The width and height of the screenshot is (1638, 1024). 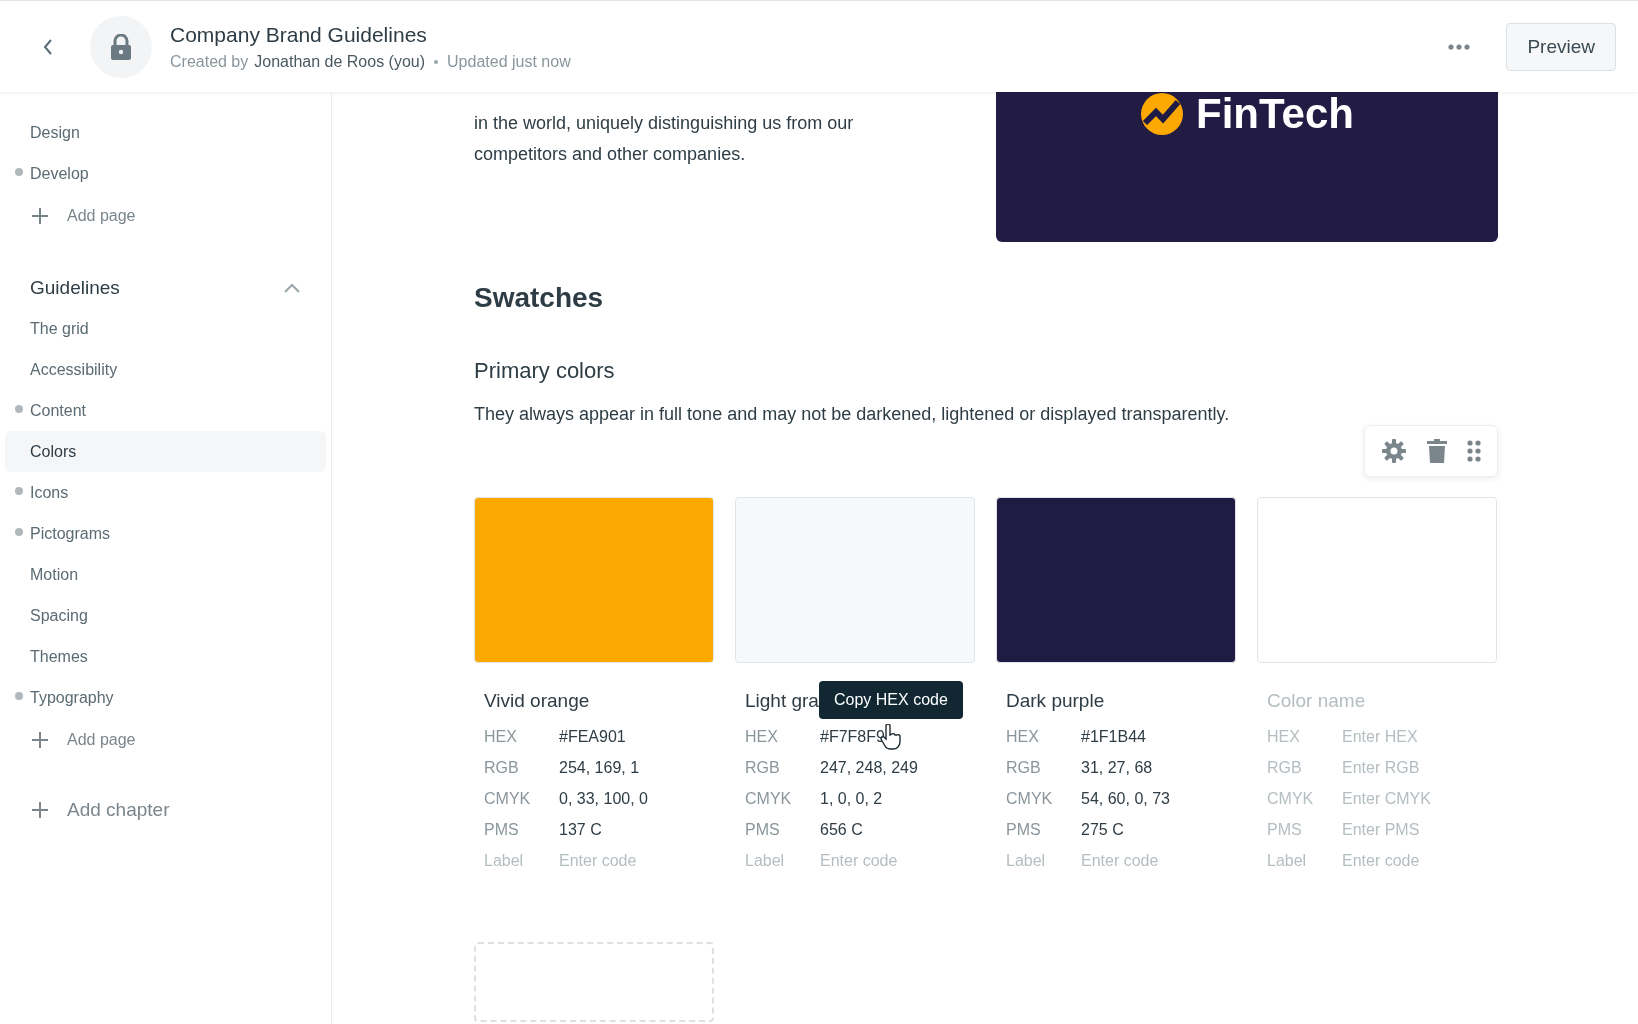 I want to click on sidebar-item: Icons, so click(x=165, y=492).